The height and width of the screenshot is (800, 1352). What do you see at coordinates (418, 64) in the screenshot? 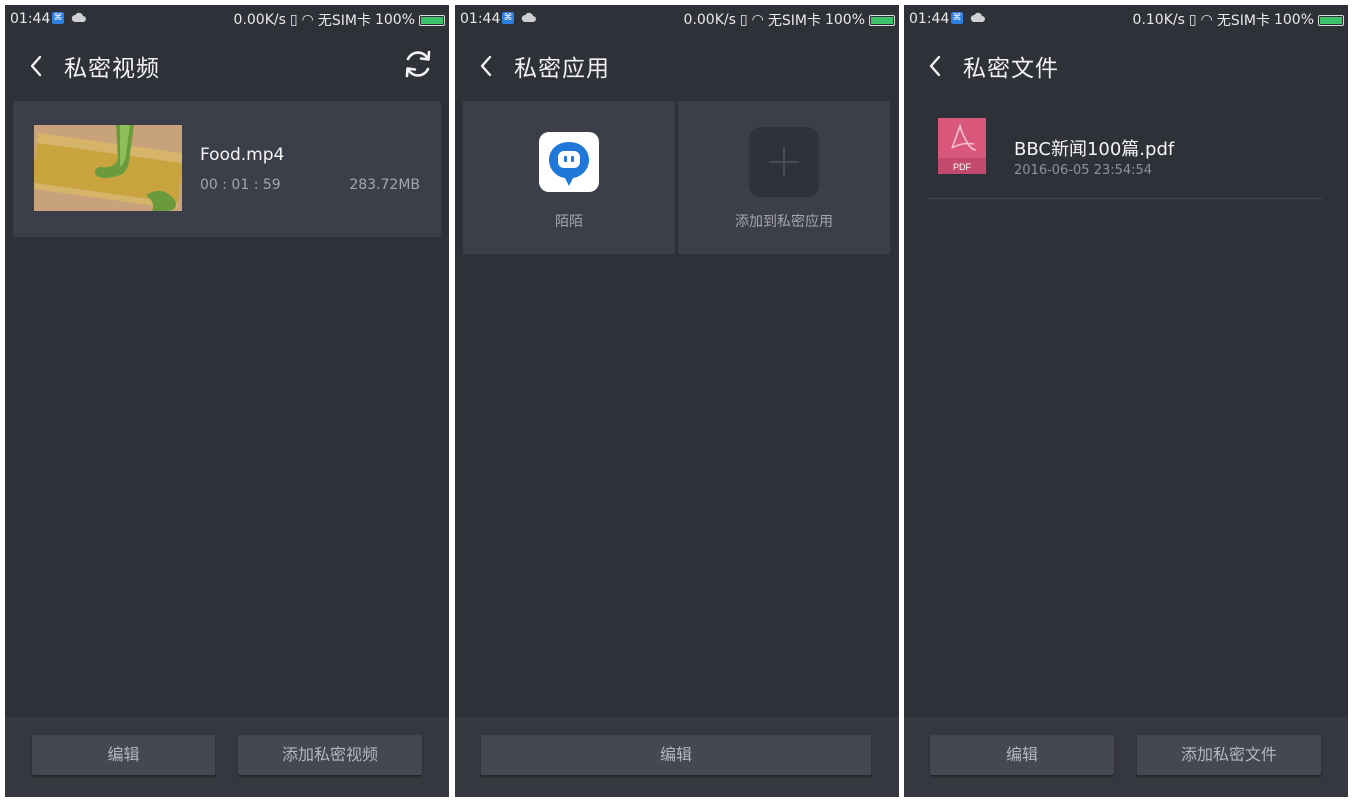
I see `refresh-icon` at bounding box center [418, 64].